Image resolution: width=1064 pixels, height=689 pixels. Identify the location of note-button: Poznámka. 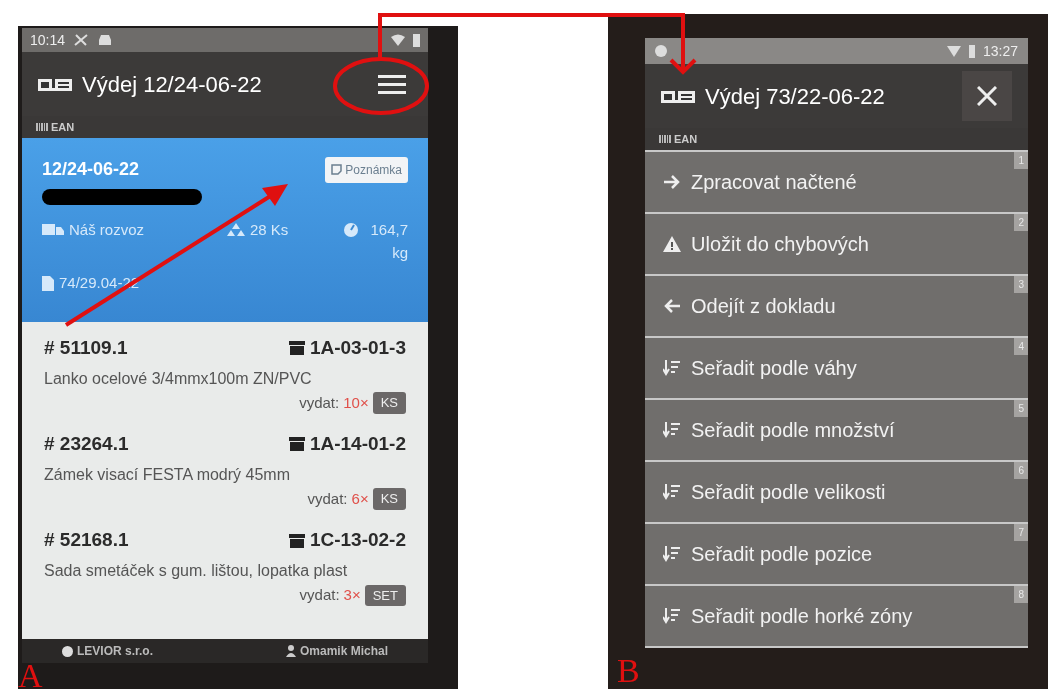
(366, 169).